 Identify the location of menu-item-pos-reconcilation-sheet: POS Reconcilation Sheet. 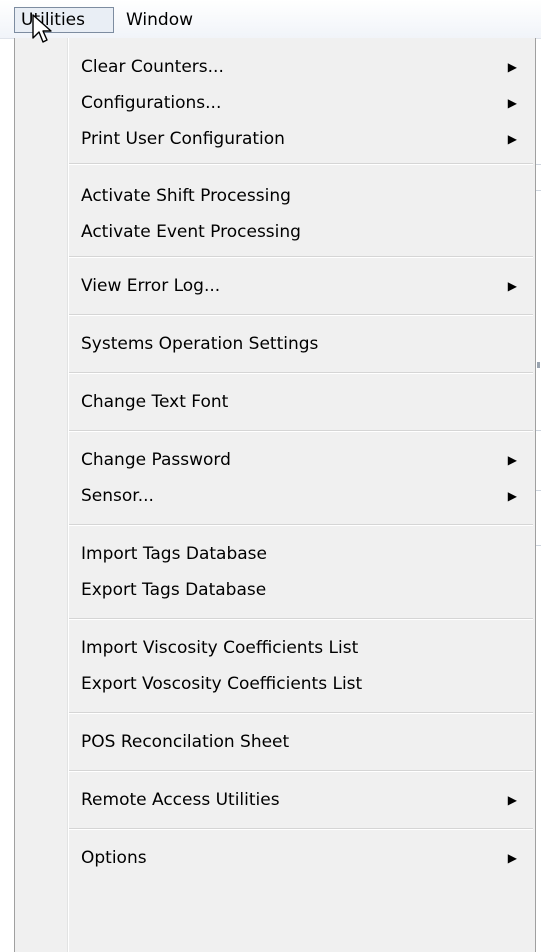
(275, 742).